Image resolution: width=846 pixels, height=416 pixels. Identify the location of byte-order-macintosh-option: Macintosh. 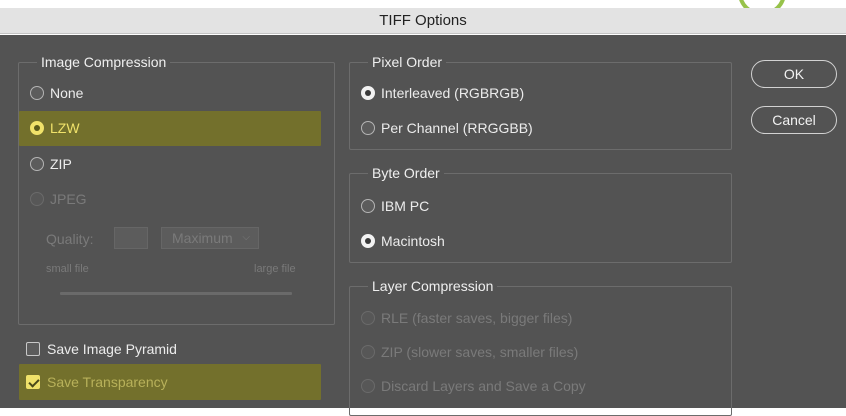
(403, 241).